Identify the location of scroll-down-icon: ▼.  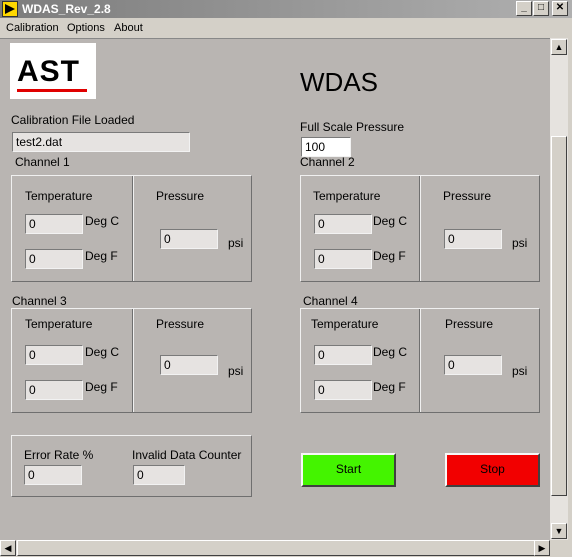
(559, 531).